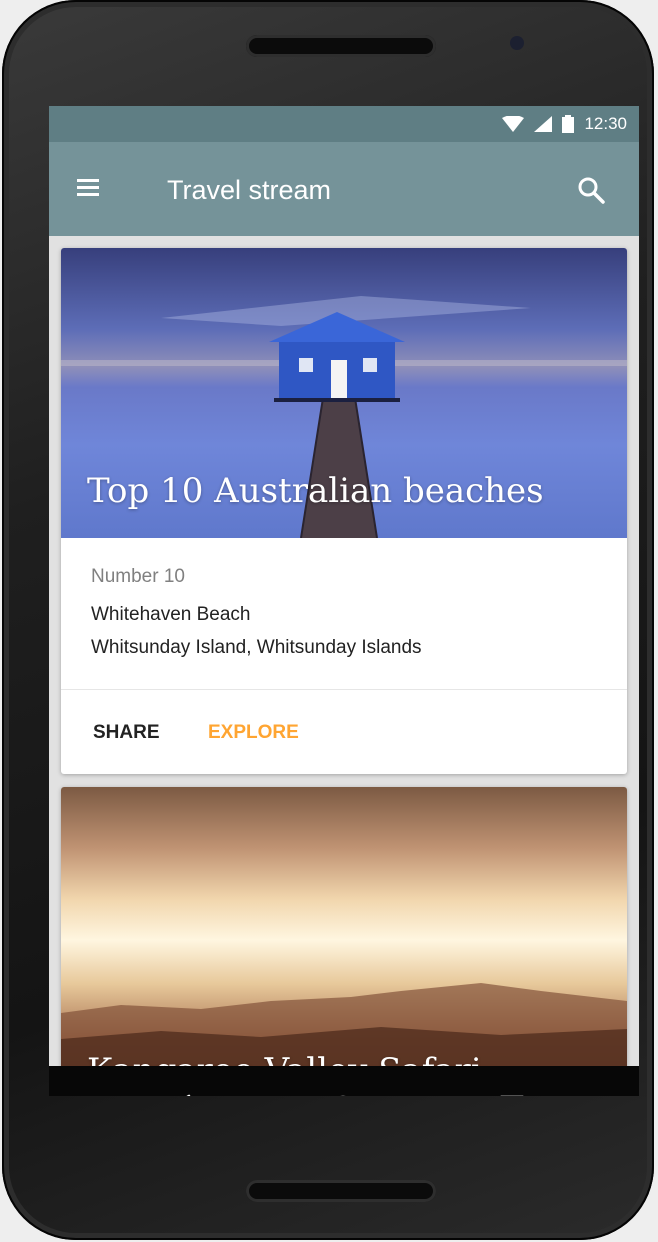  Describe the element at coordinates (343, 1095) in the screenshot. I see `home-icon` at that location.